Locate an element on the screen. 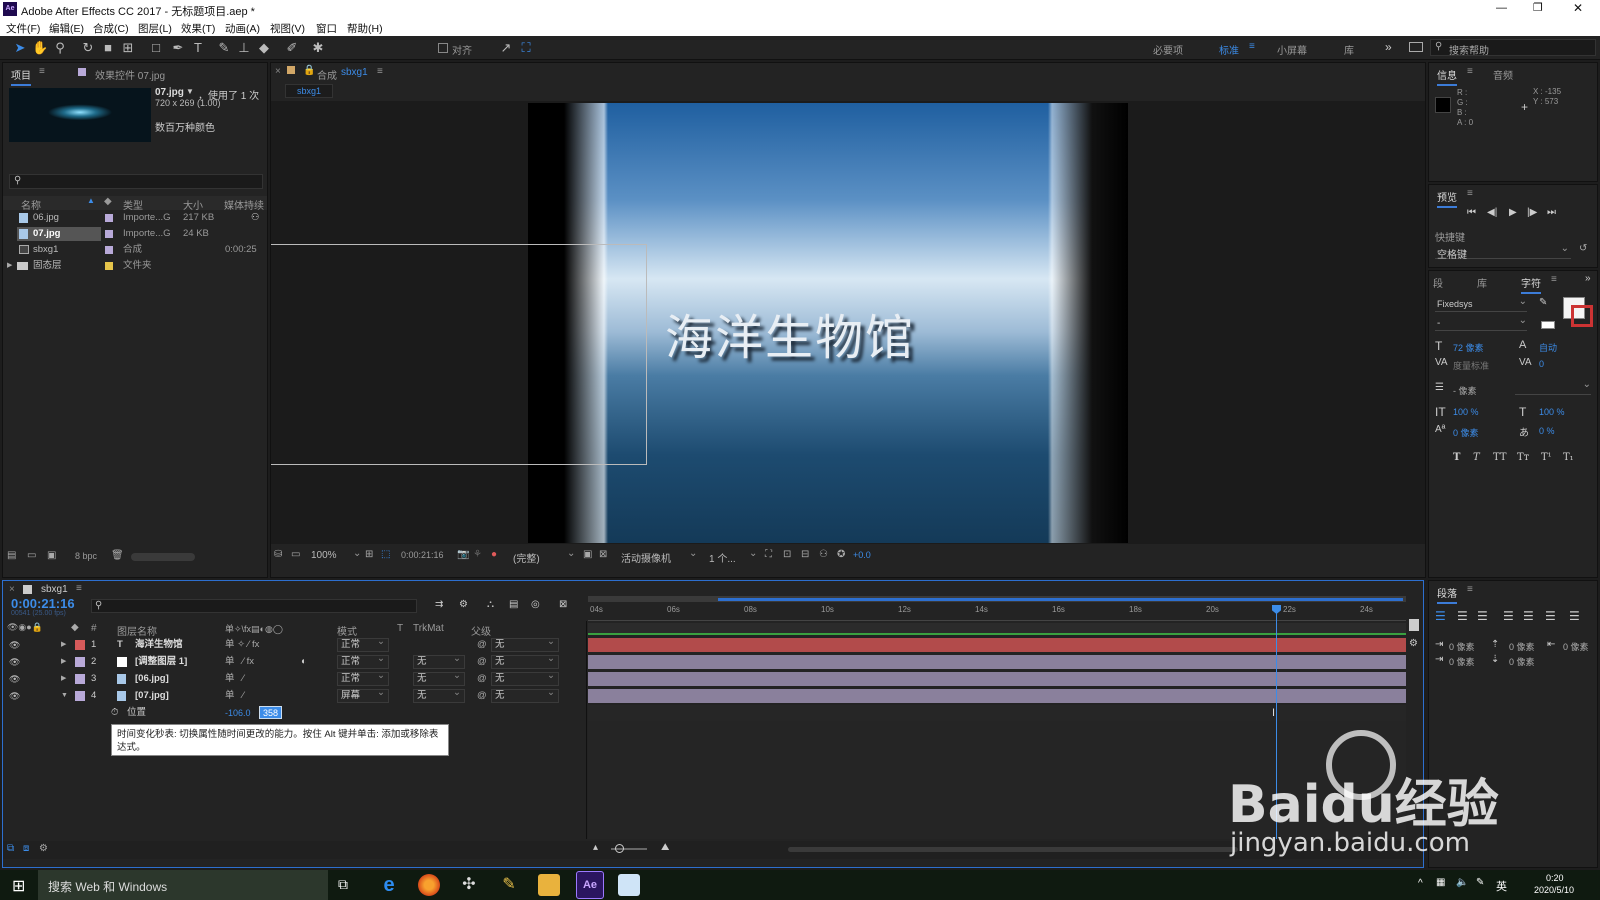 The height and width of the screenshot is (900, 1600). space-after-value: 0 像素 is located at coordinates (1522, 661).